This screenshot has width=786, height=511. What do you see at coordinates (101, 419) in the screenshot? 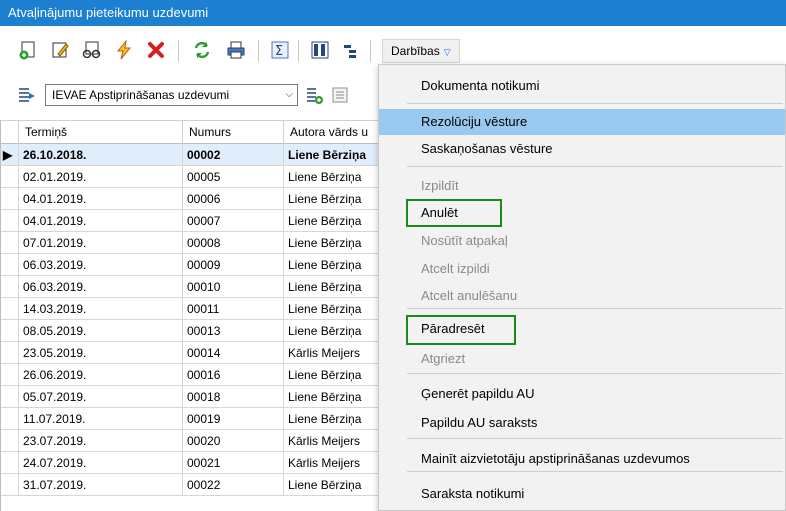
I see `cell-term: 11.07.2019.` at bounding box center [101, 419].